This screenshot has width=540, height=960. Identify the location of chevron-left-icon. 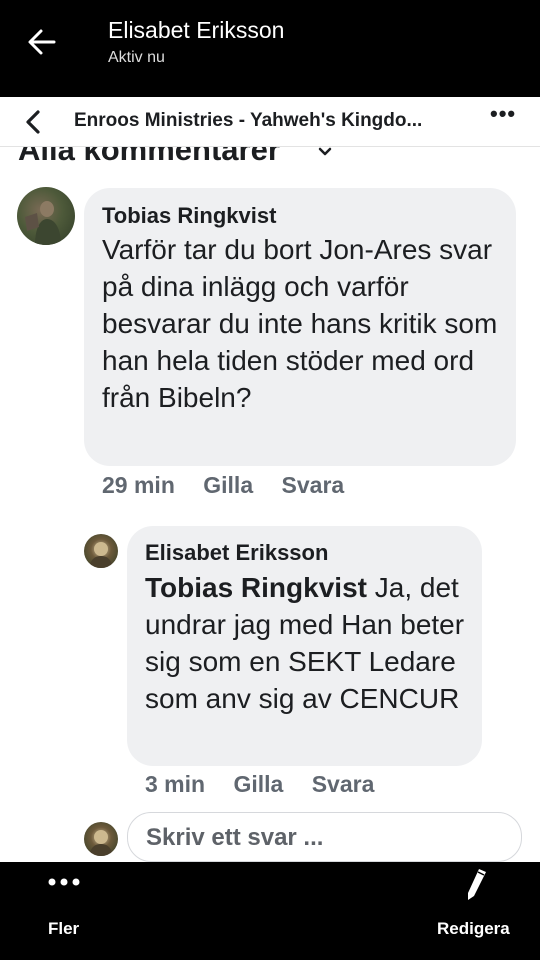
(33, 122).